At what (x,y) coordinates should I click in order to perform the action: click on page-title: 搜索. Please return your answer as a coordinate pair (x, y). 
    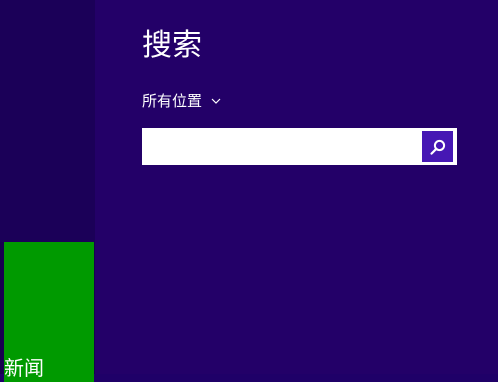
    Looking at the image, I should click on (172, 45).